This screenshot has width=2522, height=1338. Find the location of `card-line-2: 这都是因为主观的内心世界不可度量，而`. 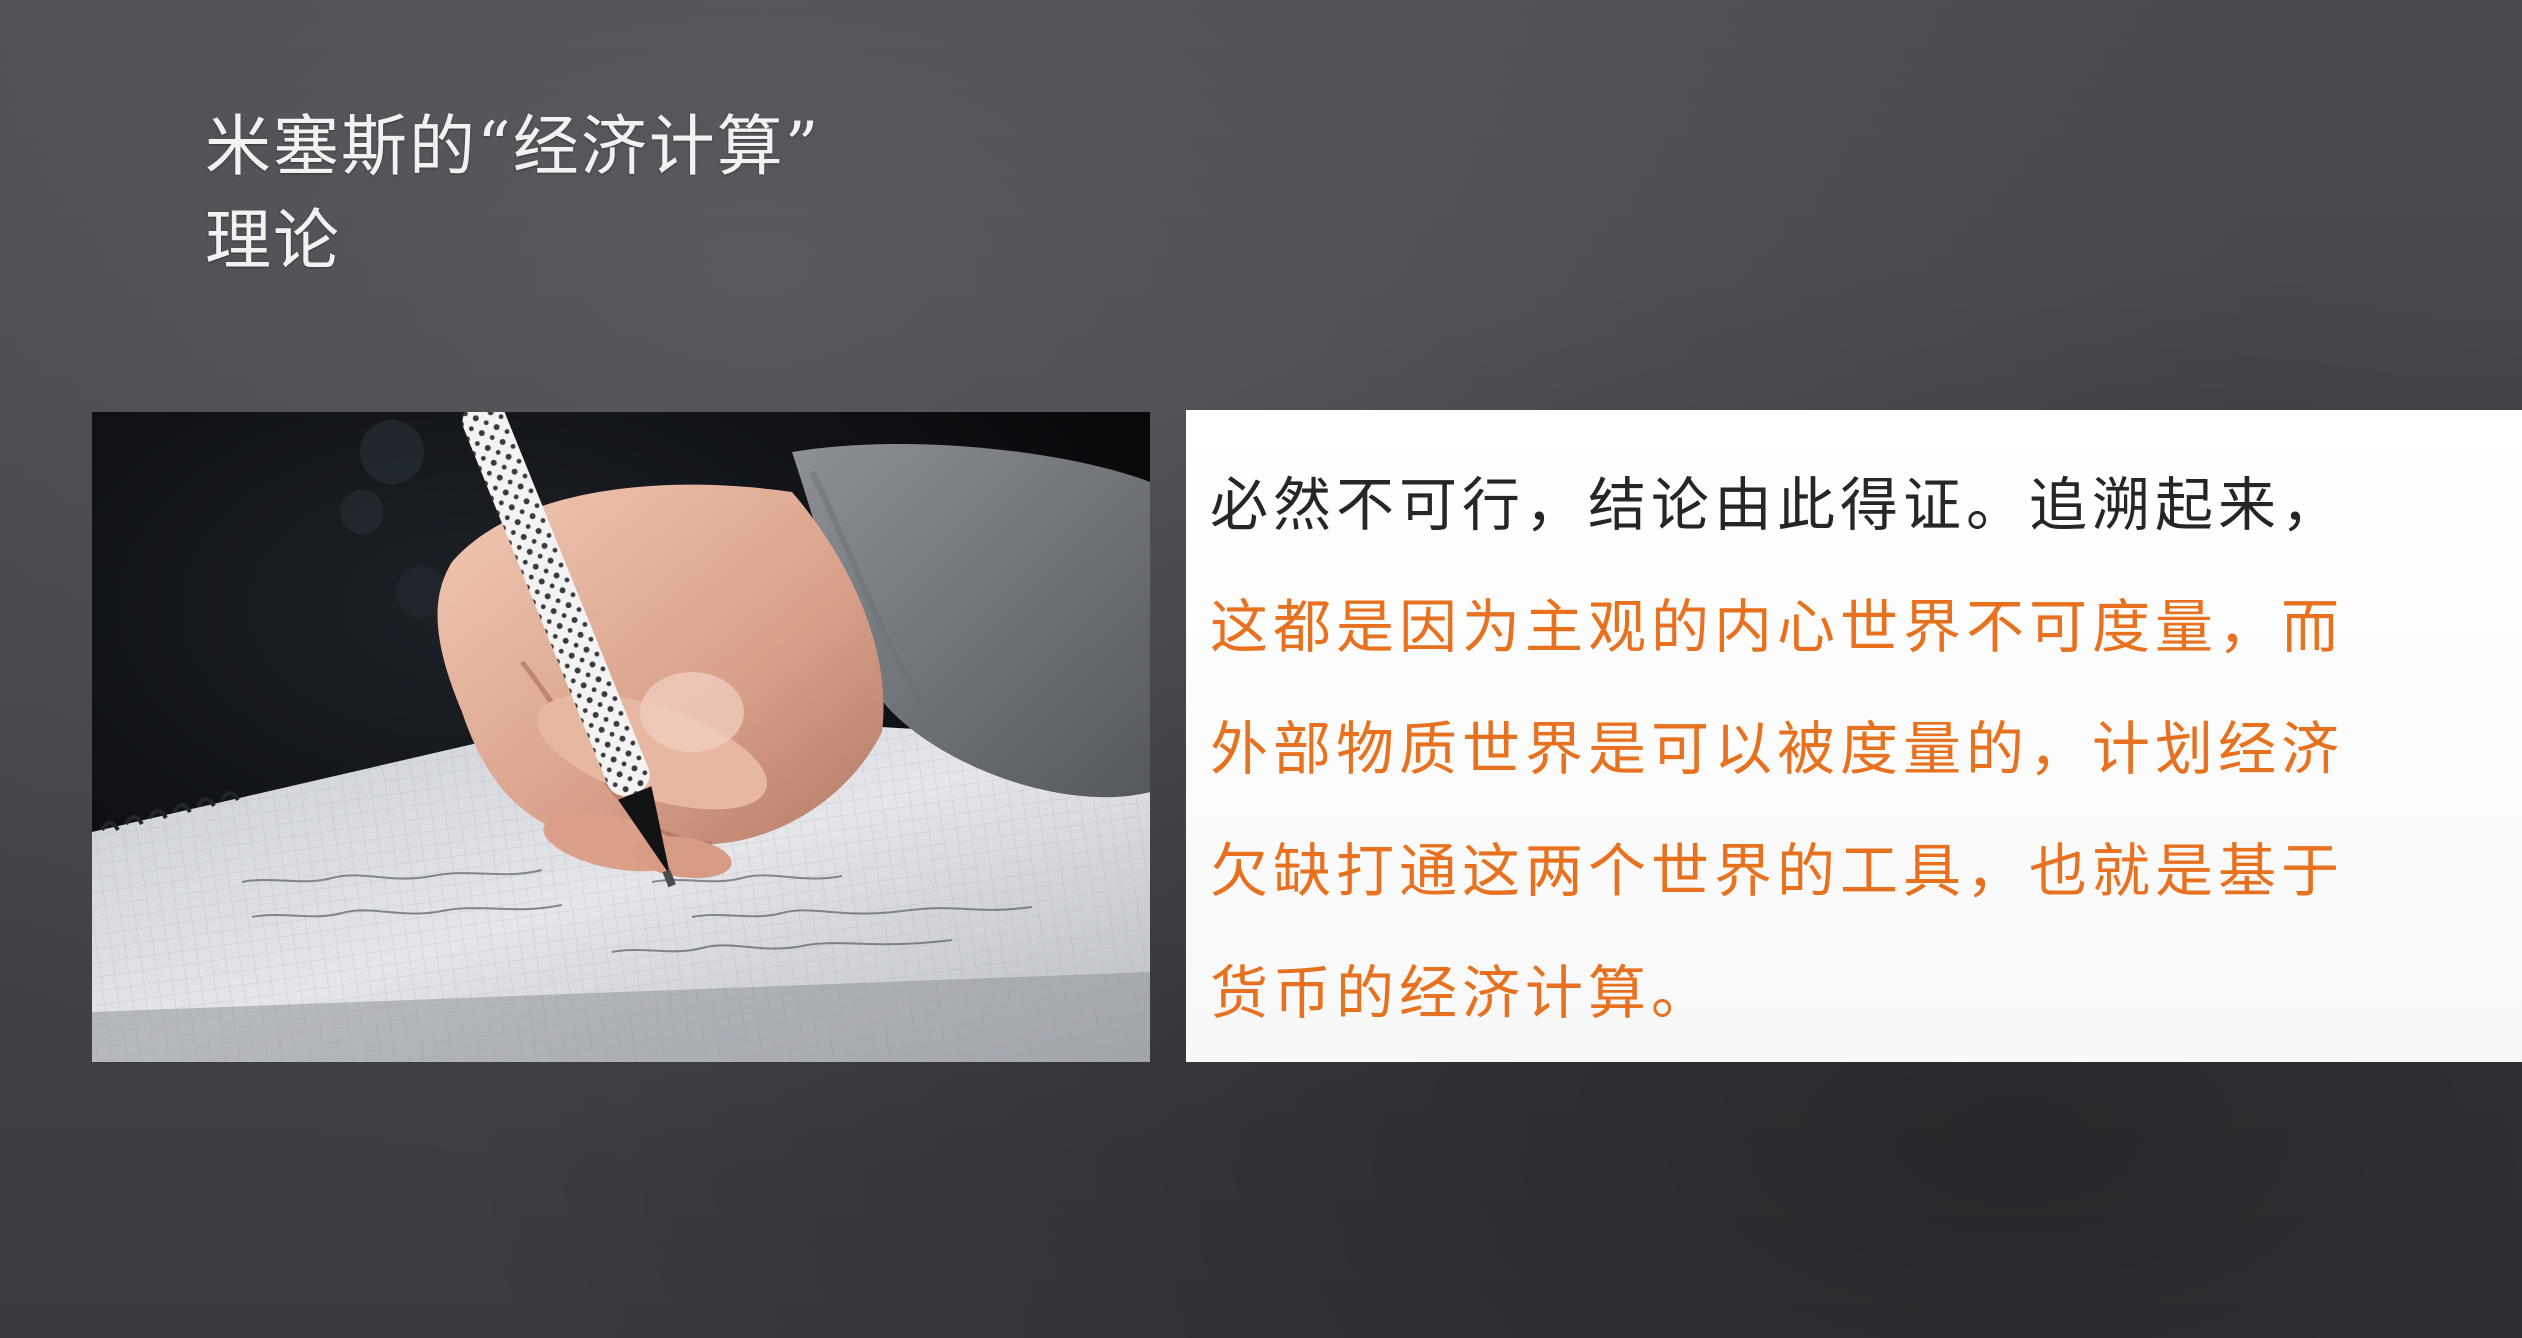

card-line-2: 这都是因为主观的内心世界不可度量，而 is located at coordinates (1777, 627).